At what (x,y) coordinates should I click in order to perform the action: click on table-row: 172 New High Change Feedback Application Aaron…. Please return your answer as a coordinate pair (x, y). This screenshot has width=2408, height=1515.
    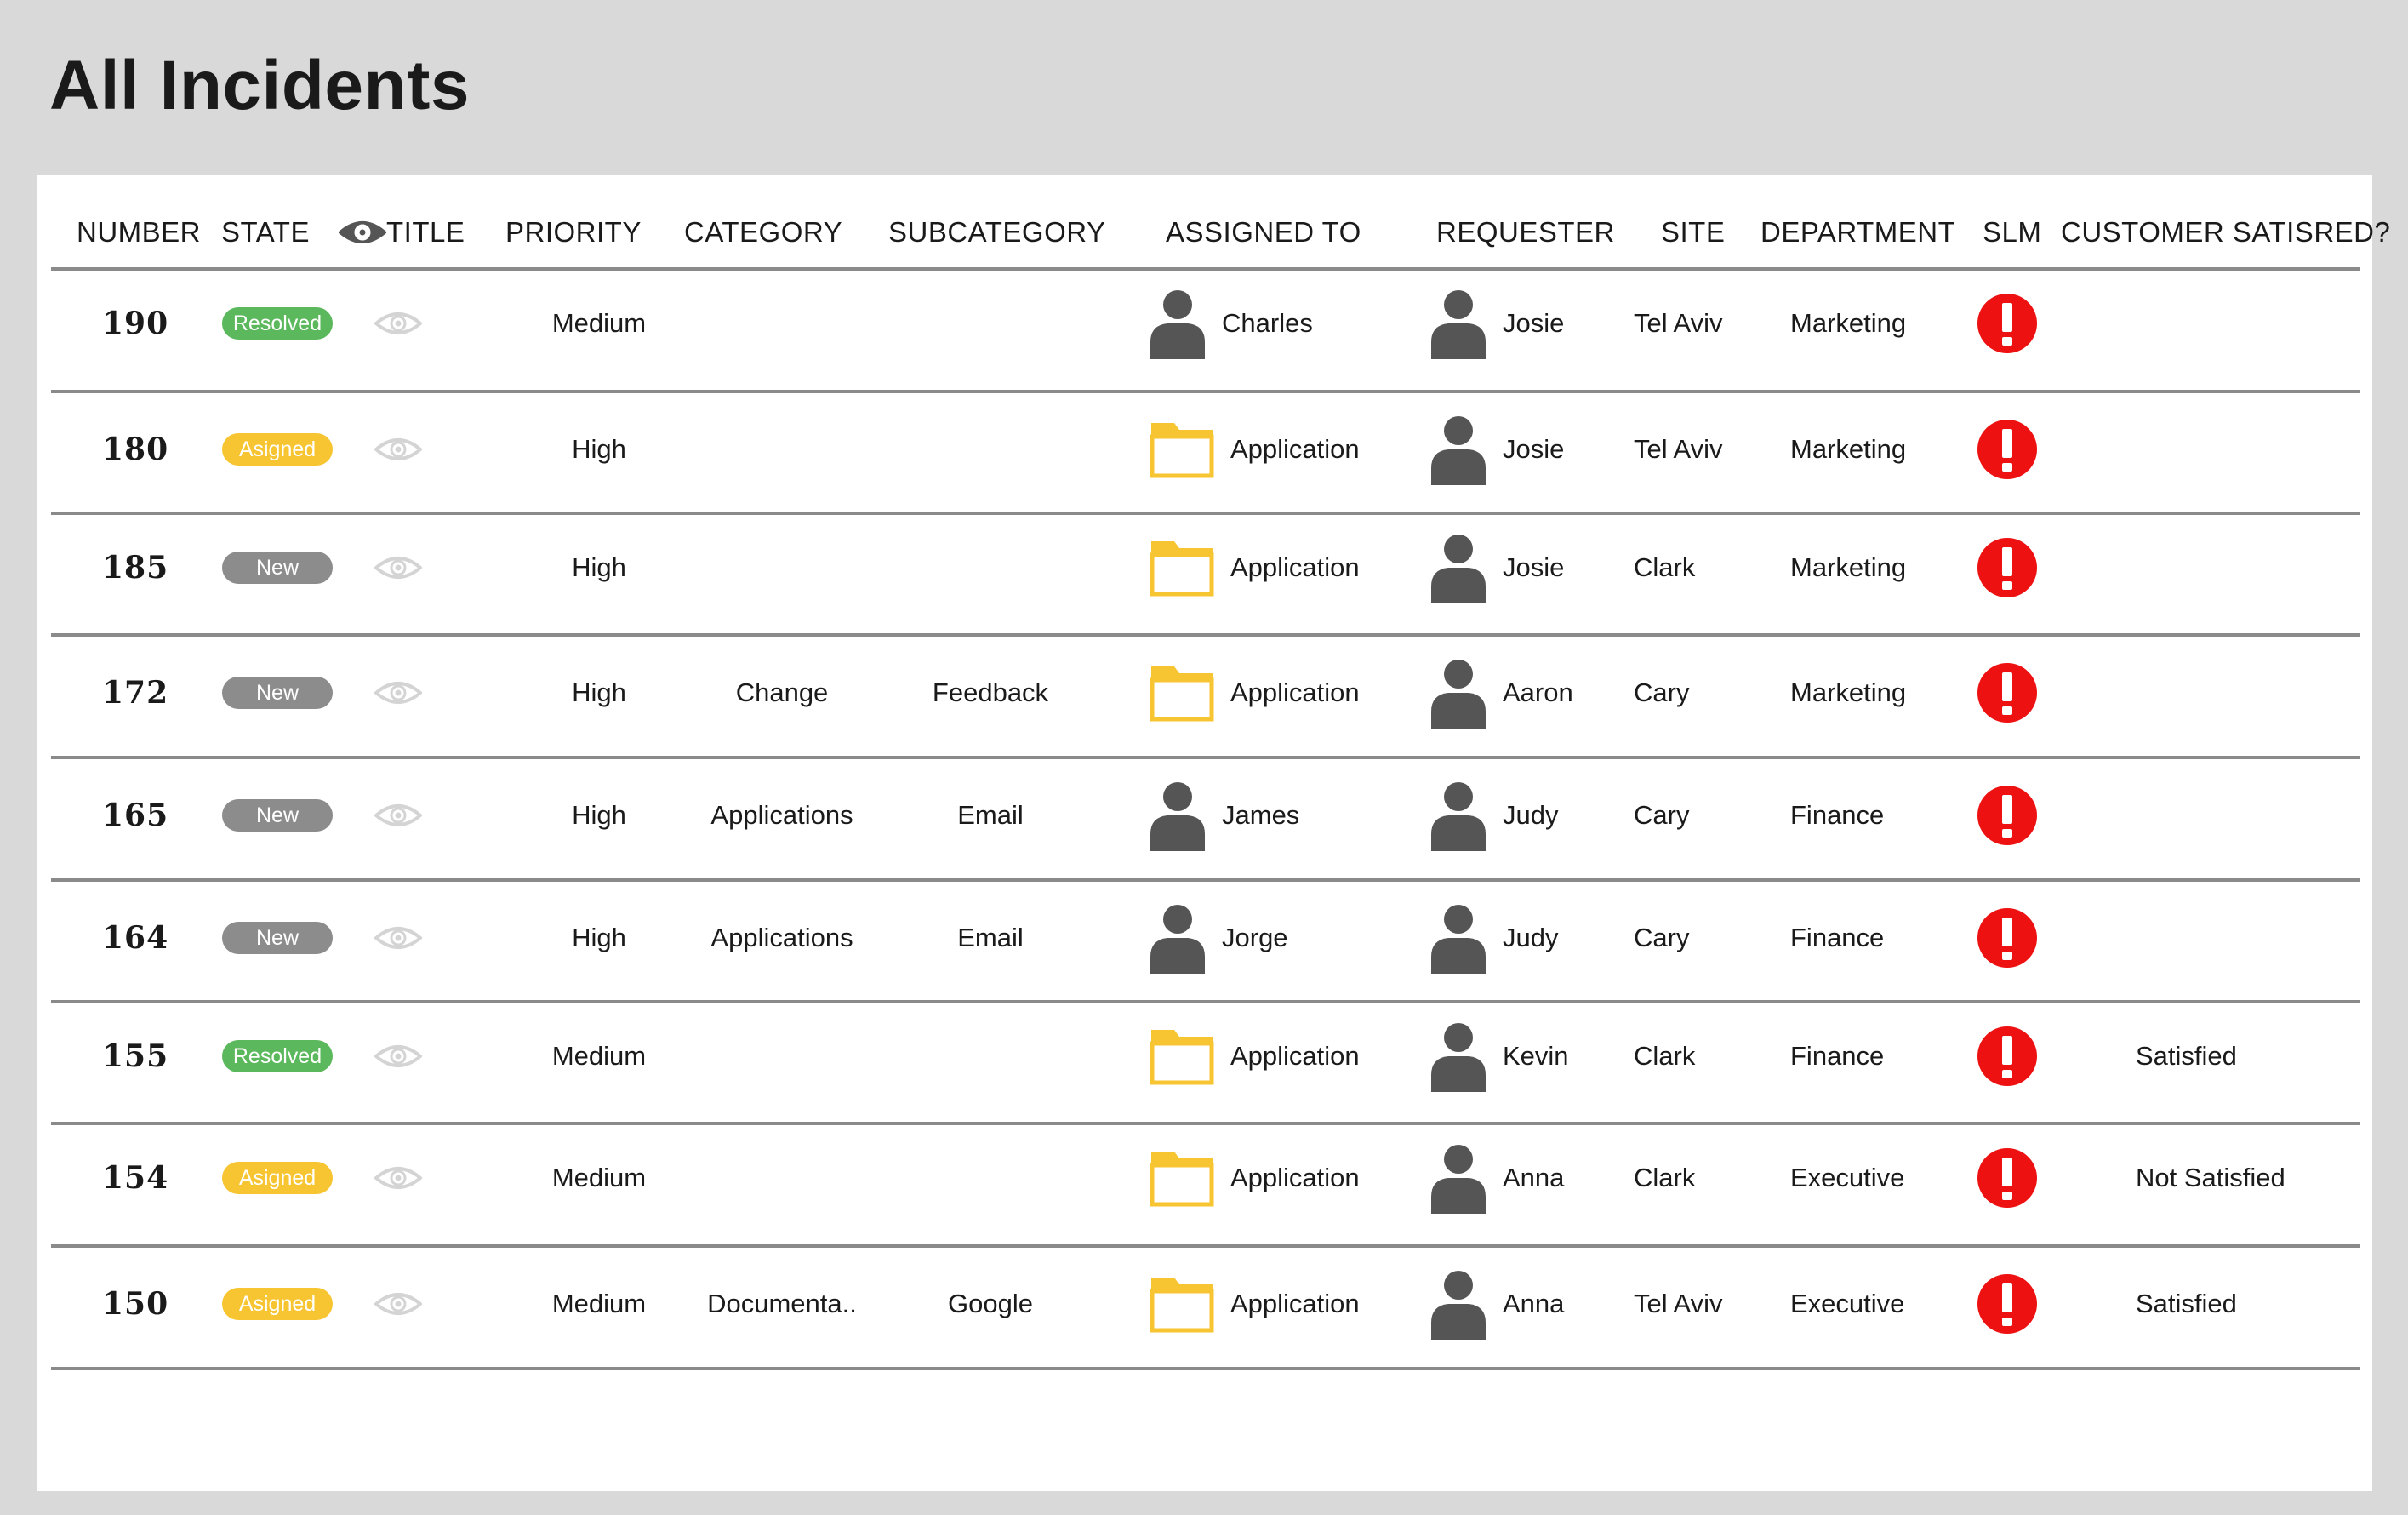
    Looking at the image, I should click on (1204, 692).